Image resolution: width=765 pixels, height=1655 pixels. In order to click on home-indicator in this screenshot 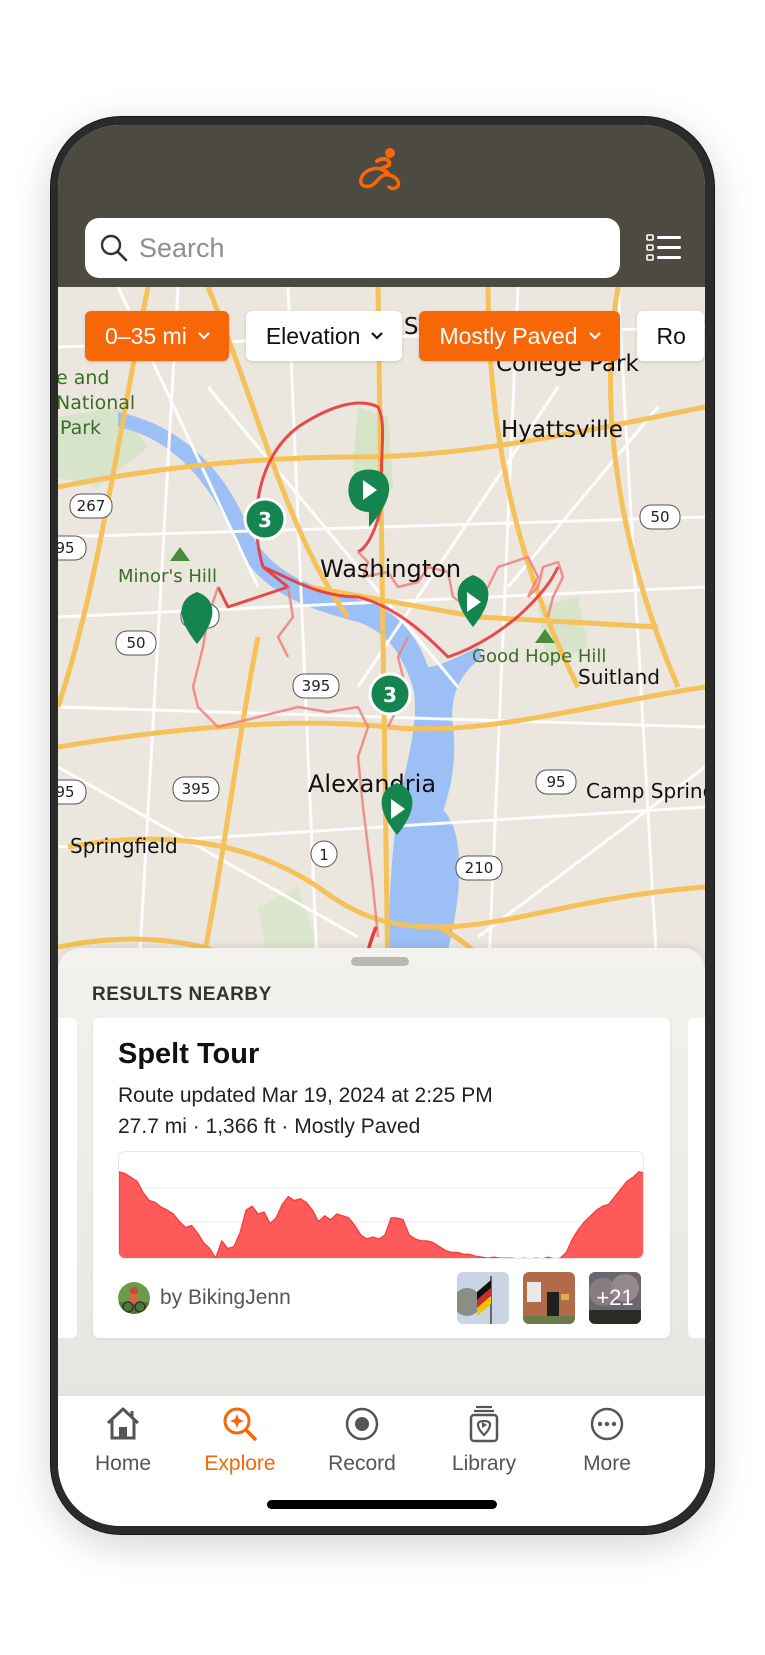, I will do `click(382, 1504)`.